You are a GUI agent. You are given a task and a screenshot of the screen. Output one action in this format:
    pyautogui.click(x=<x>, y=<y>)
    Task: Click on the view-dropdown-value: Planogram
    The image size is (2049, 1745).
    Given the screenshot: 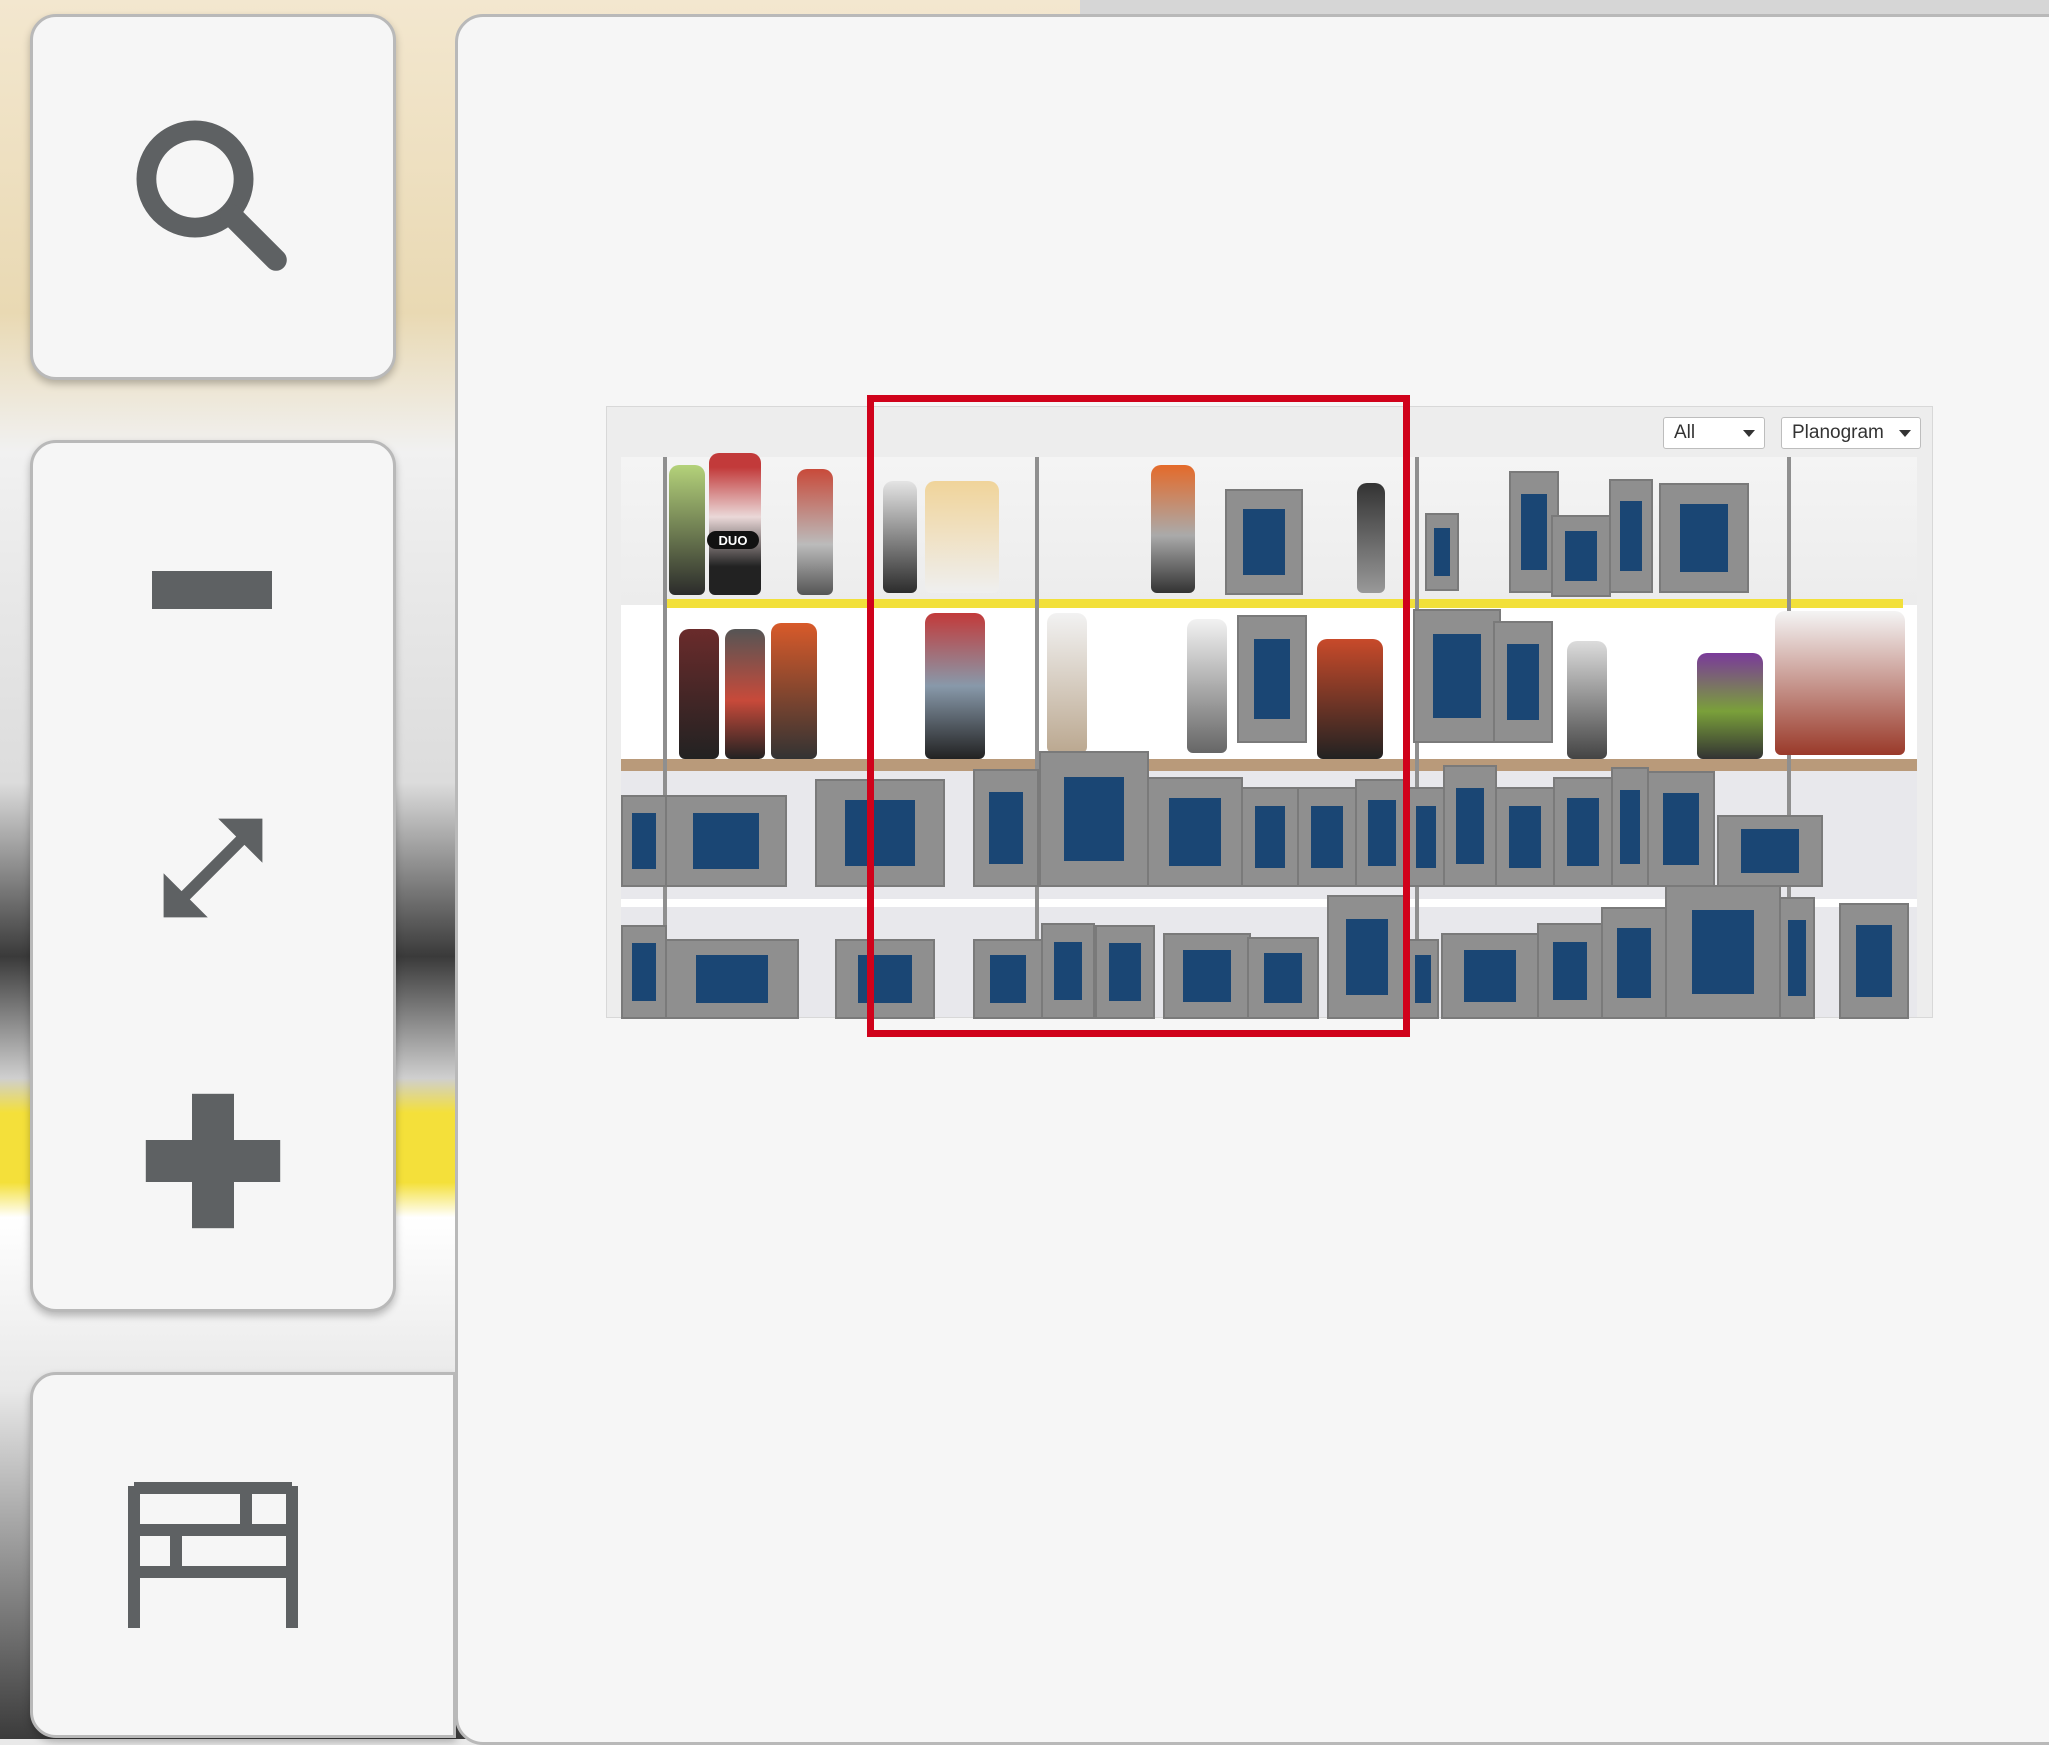 What is the action you would take?
    pyautogui.click(x=1838, y=432)
    